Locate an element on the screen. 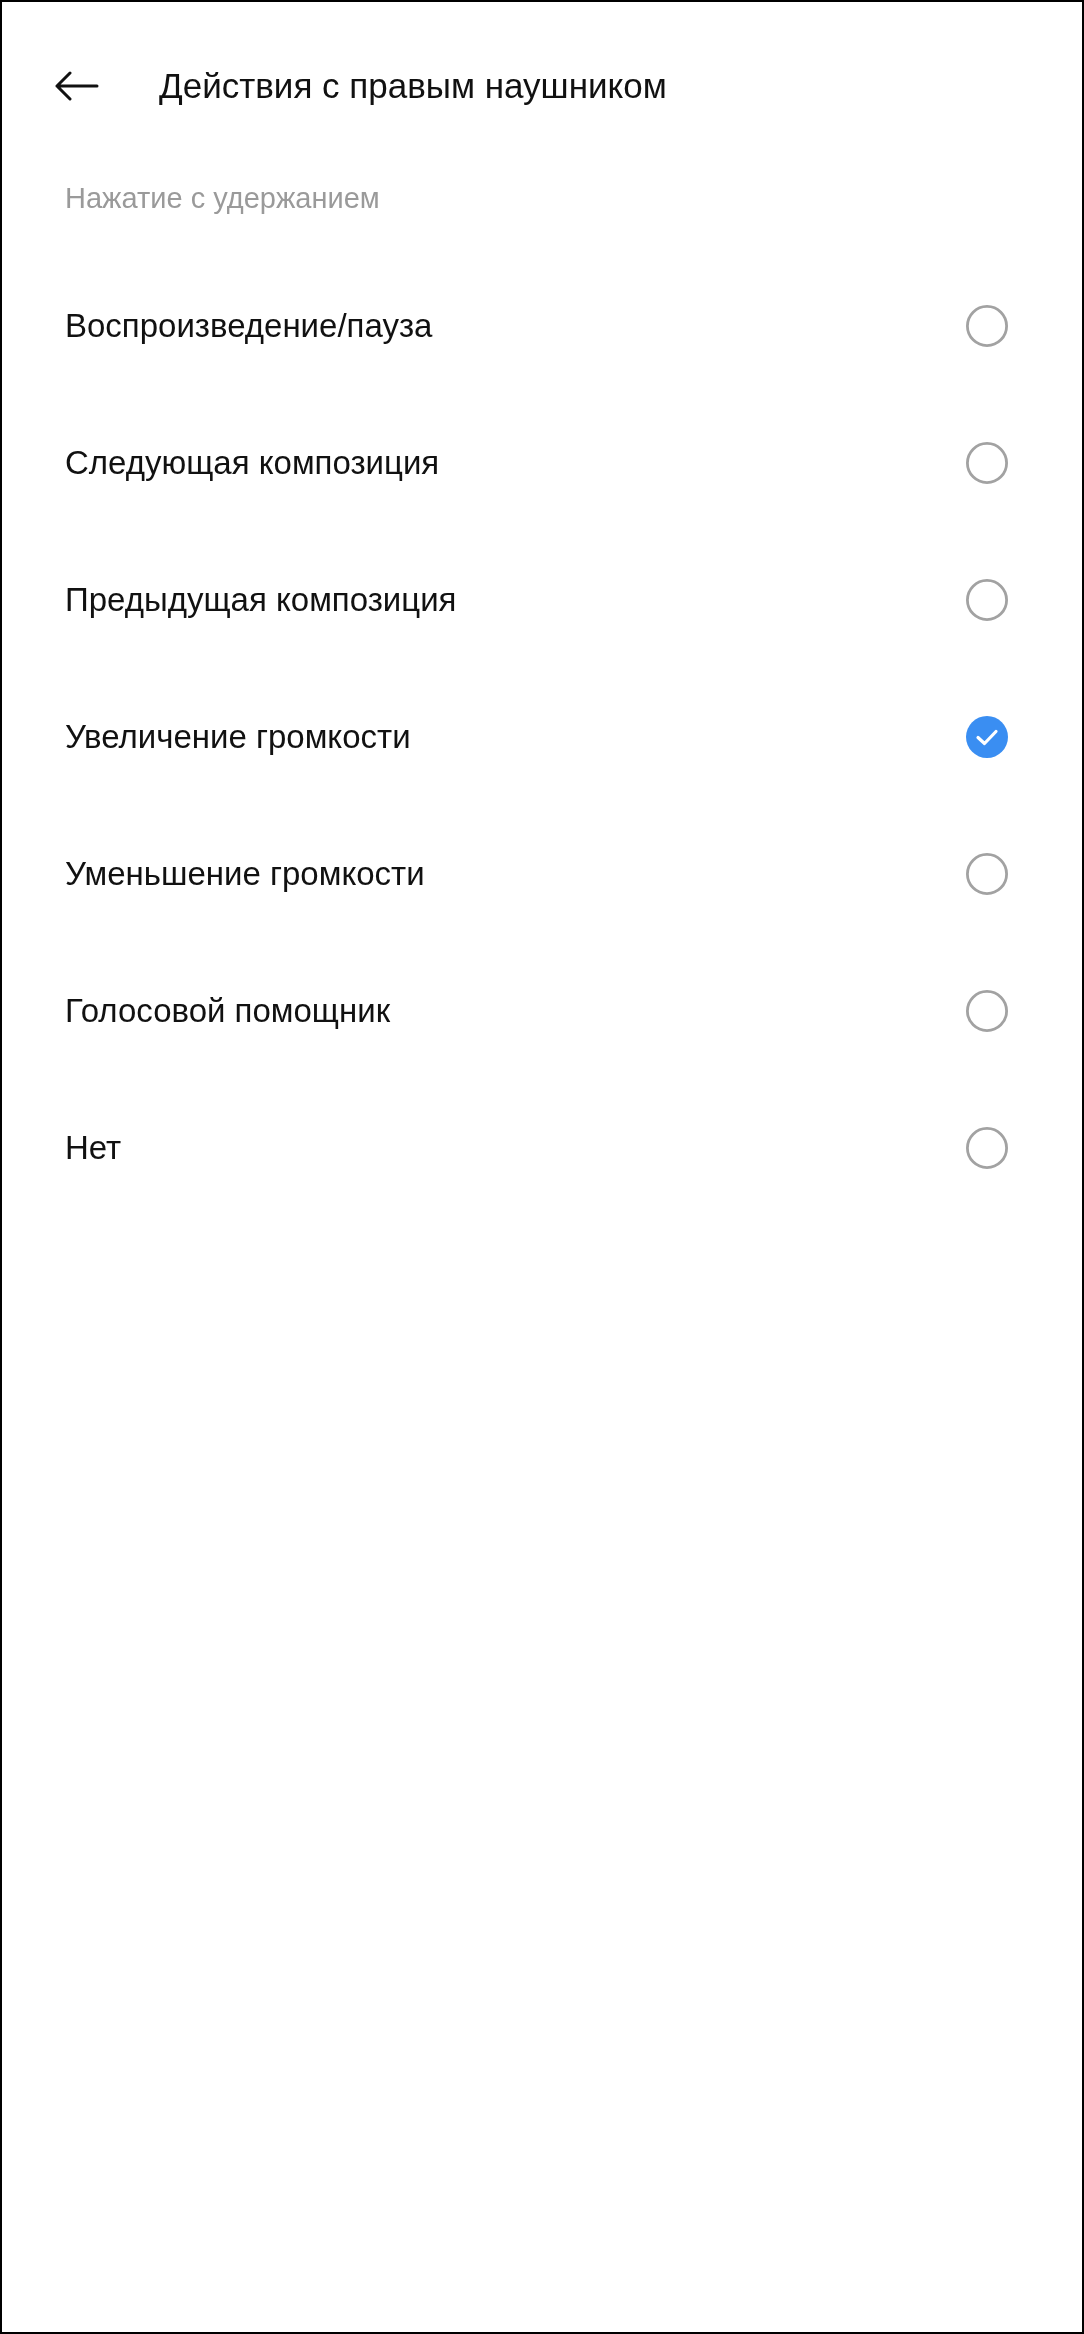  back-button is located at coordinates (77, 86).